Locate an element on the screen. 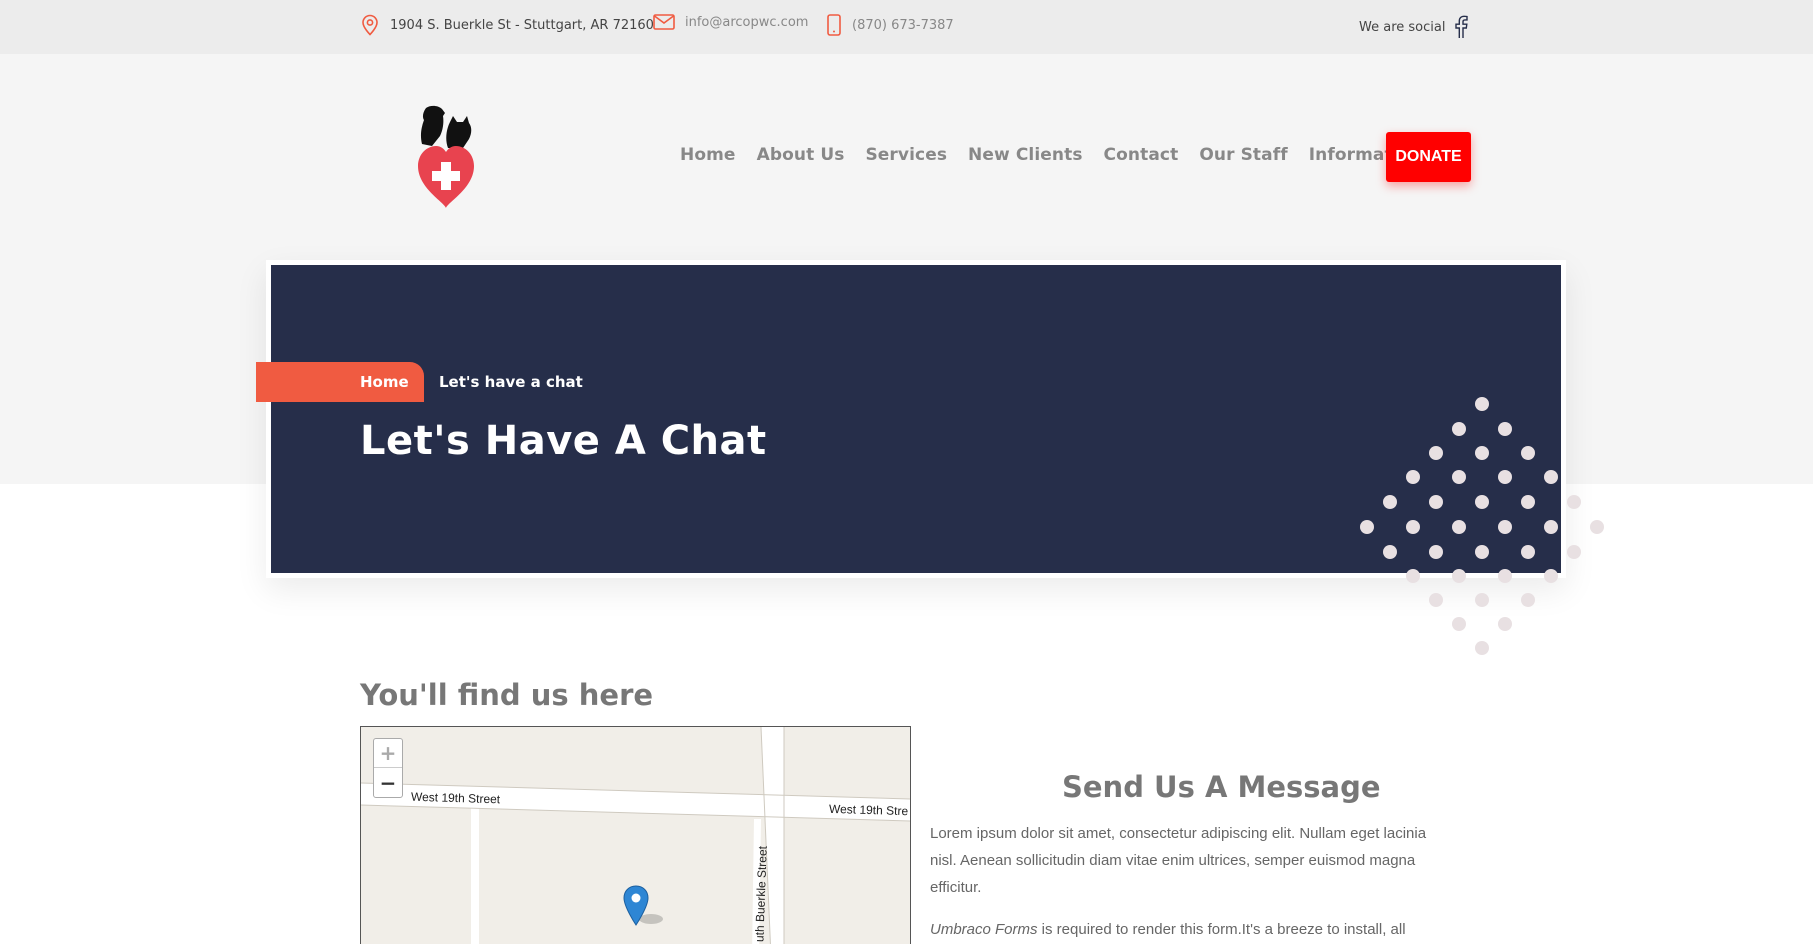 Image resolution: width=1813 pixels, height=944 pixels. nav-services: Services is located at coordinates (906, 155).